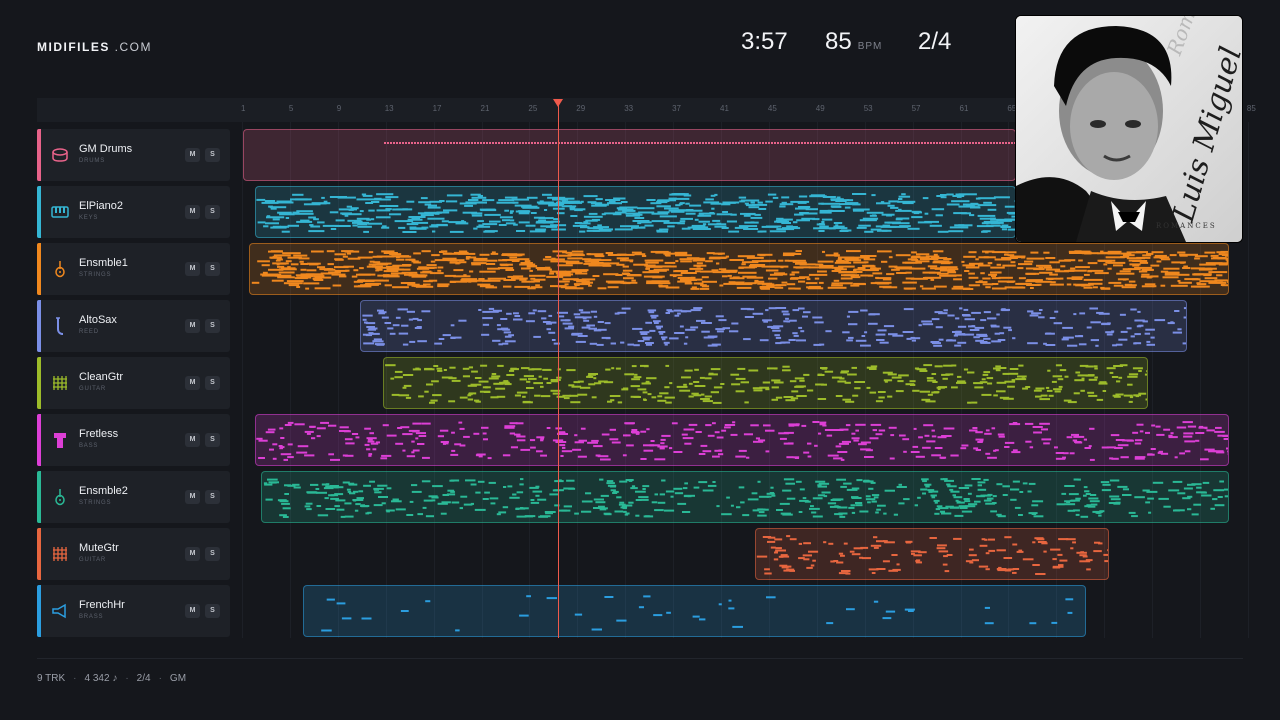 The width and height of the screenshot is (1280, 720). I want to click on track-name: GM Drums, so click(106, 149).